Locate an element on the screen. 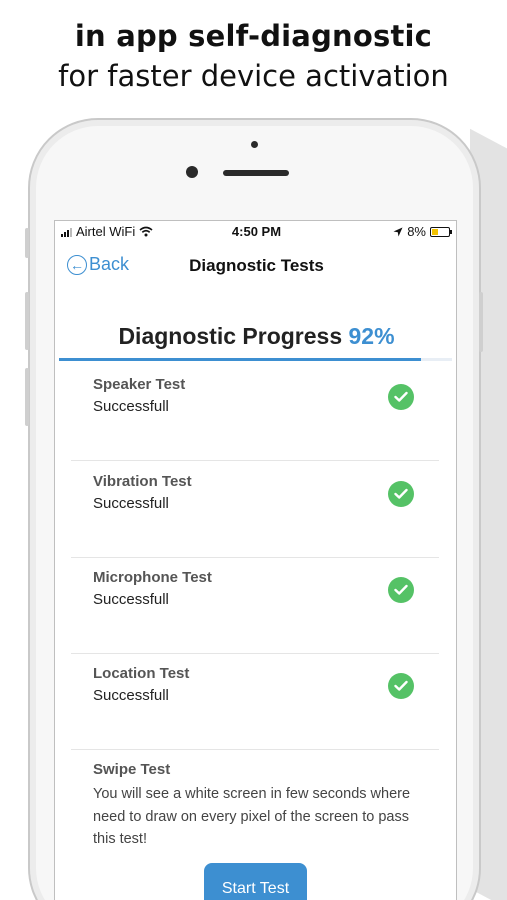 The height and width of the screenshot is (900, 507). phone-earpiece is located at coordinates (256, 173).